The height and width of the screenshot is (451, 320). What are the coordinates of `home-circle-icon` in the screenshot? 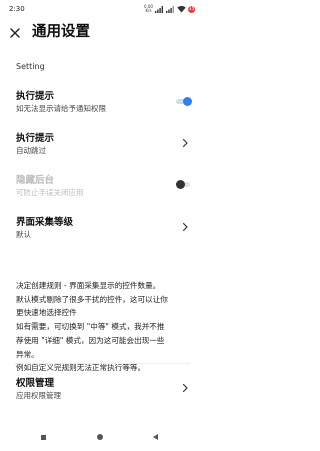 It's located at (100, 437).